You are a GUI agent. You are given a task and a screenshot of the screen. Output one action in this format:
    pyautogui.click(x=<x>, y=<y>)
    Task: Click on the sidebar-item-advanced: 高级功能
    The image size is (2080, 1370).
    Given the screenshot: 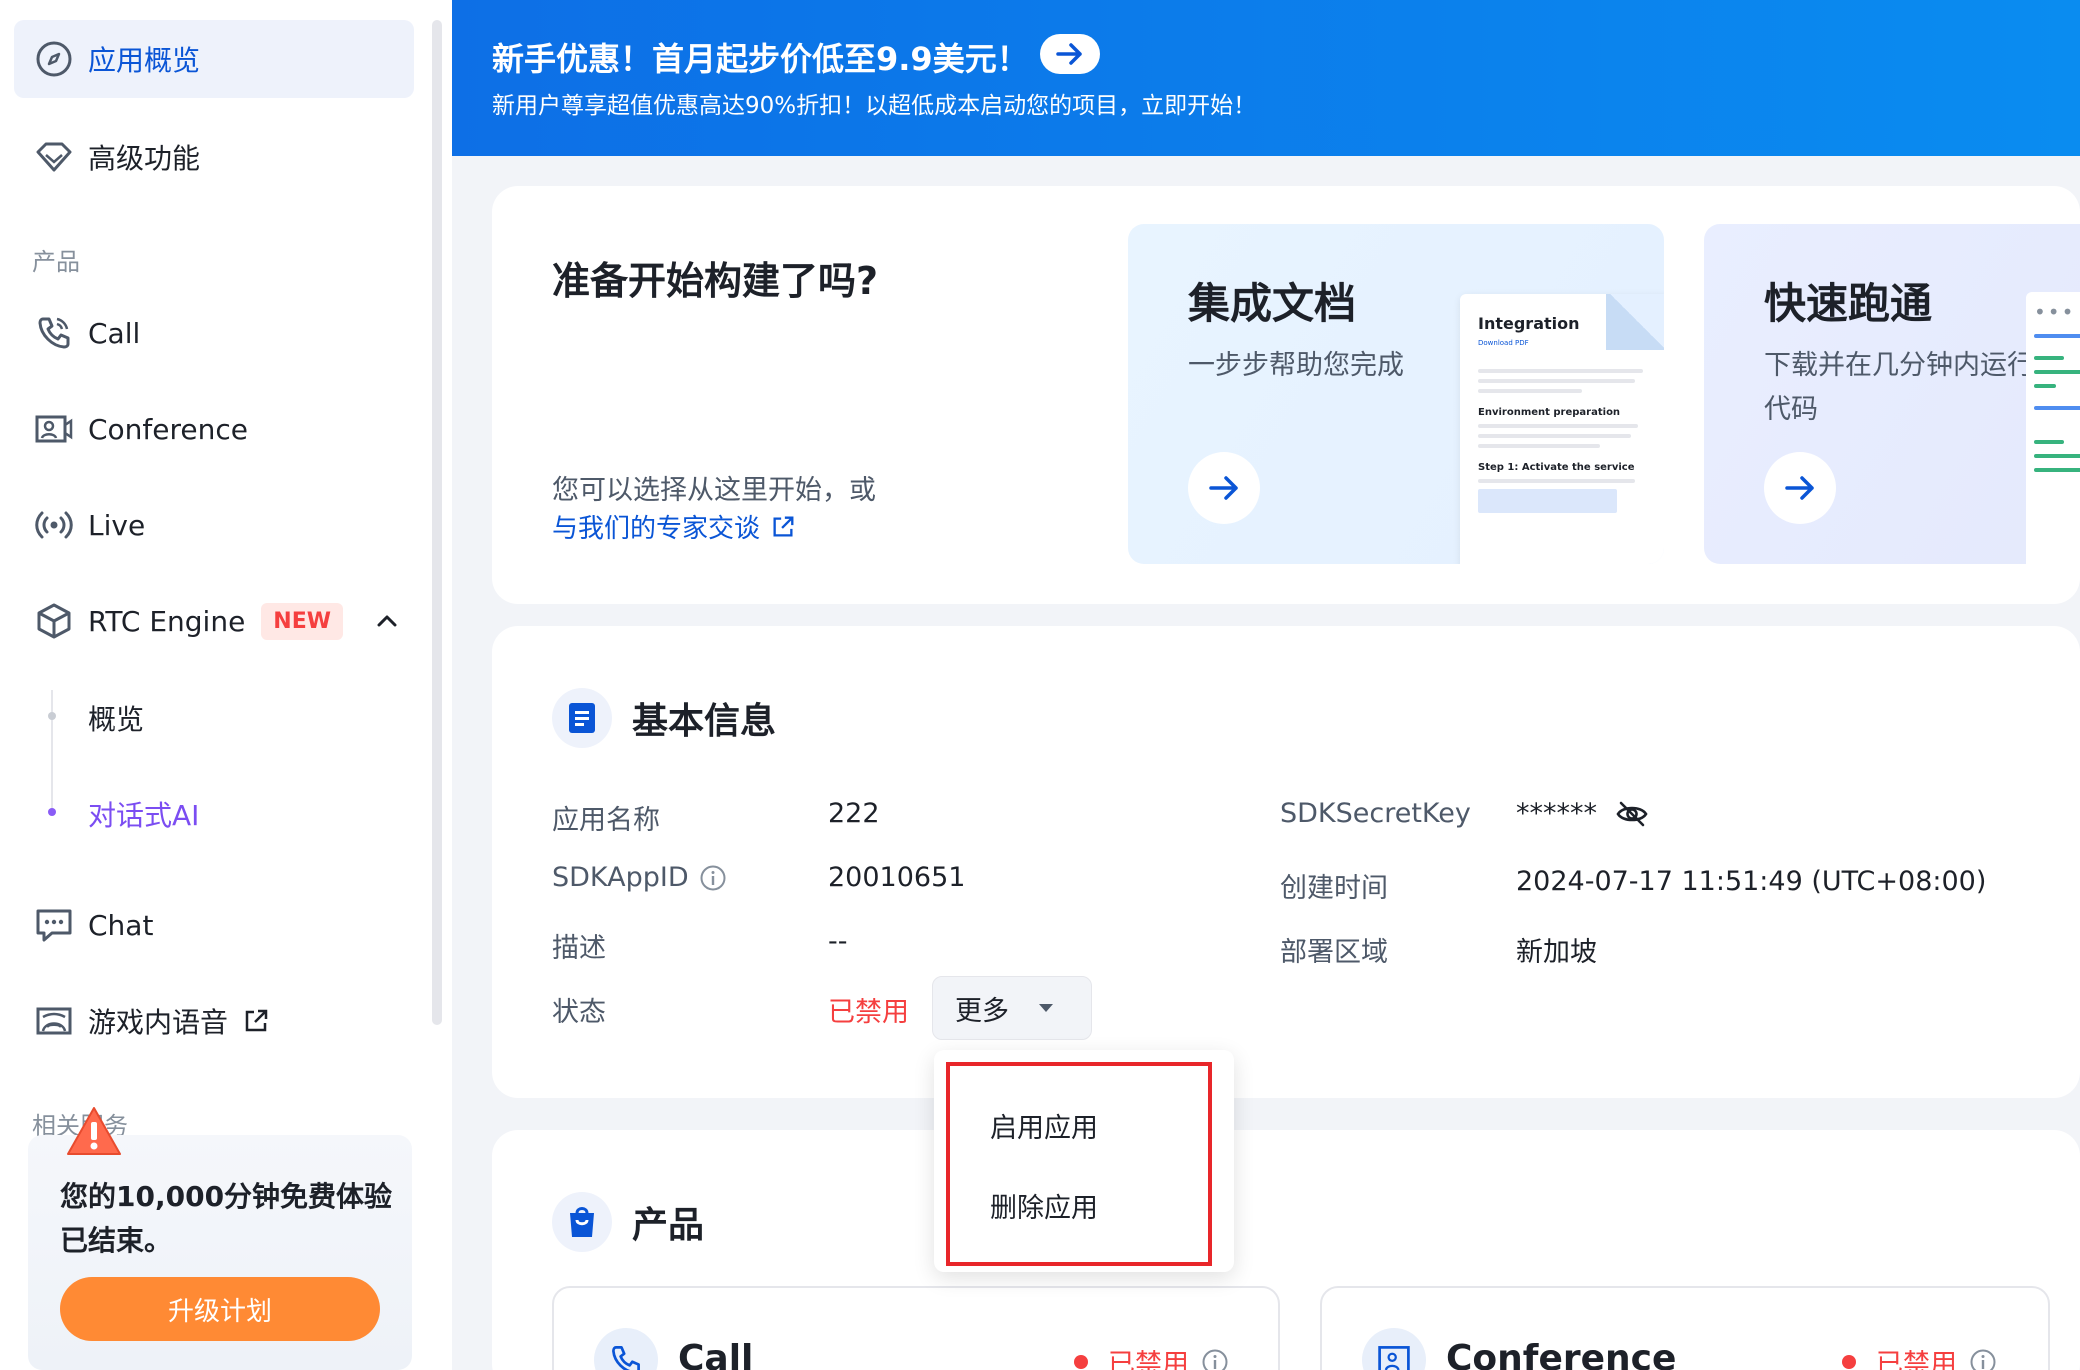 What is the action you would take?
    pyautogui.click(x=214, y=157)
    